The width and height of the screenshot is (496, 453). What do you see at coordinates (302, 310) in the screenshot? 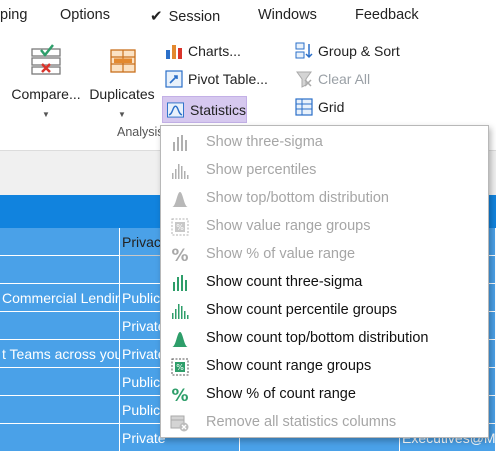
I see `menu-item-label: Show count percentile groups` at bounding box center [302, 310].